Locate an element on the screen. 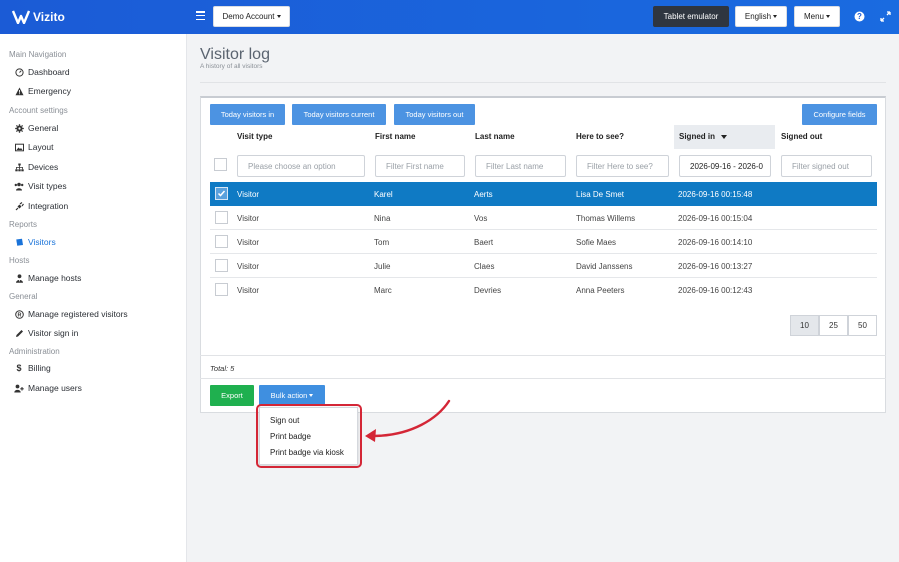 The width and height of the screenshot is (899, 562). column-header-here-to-see: Here to see? is located at coordinates (600, 136).